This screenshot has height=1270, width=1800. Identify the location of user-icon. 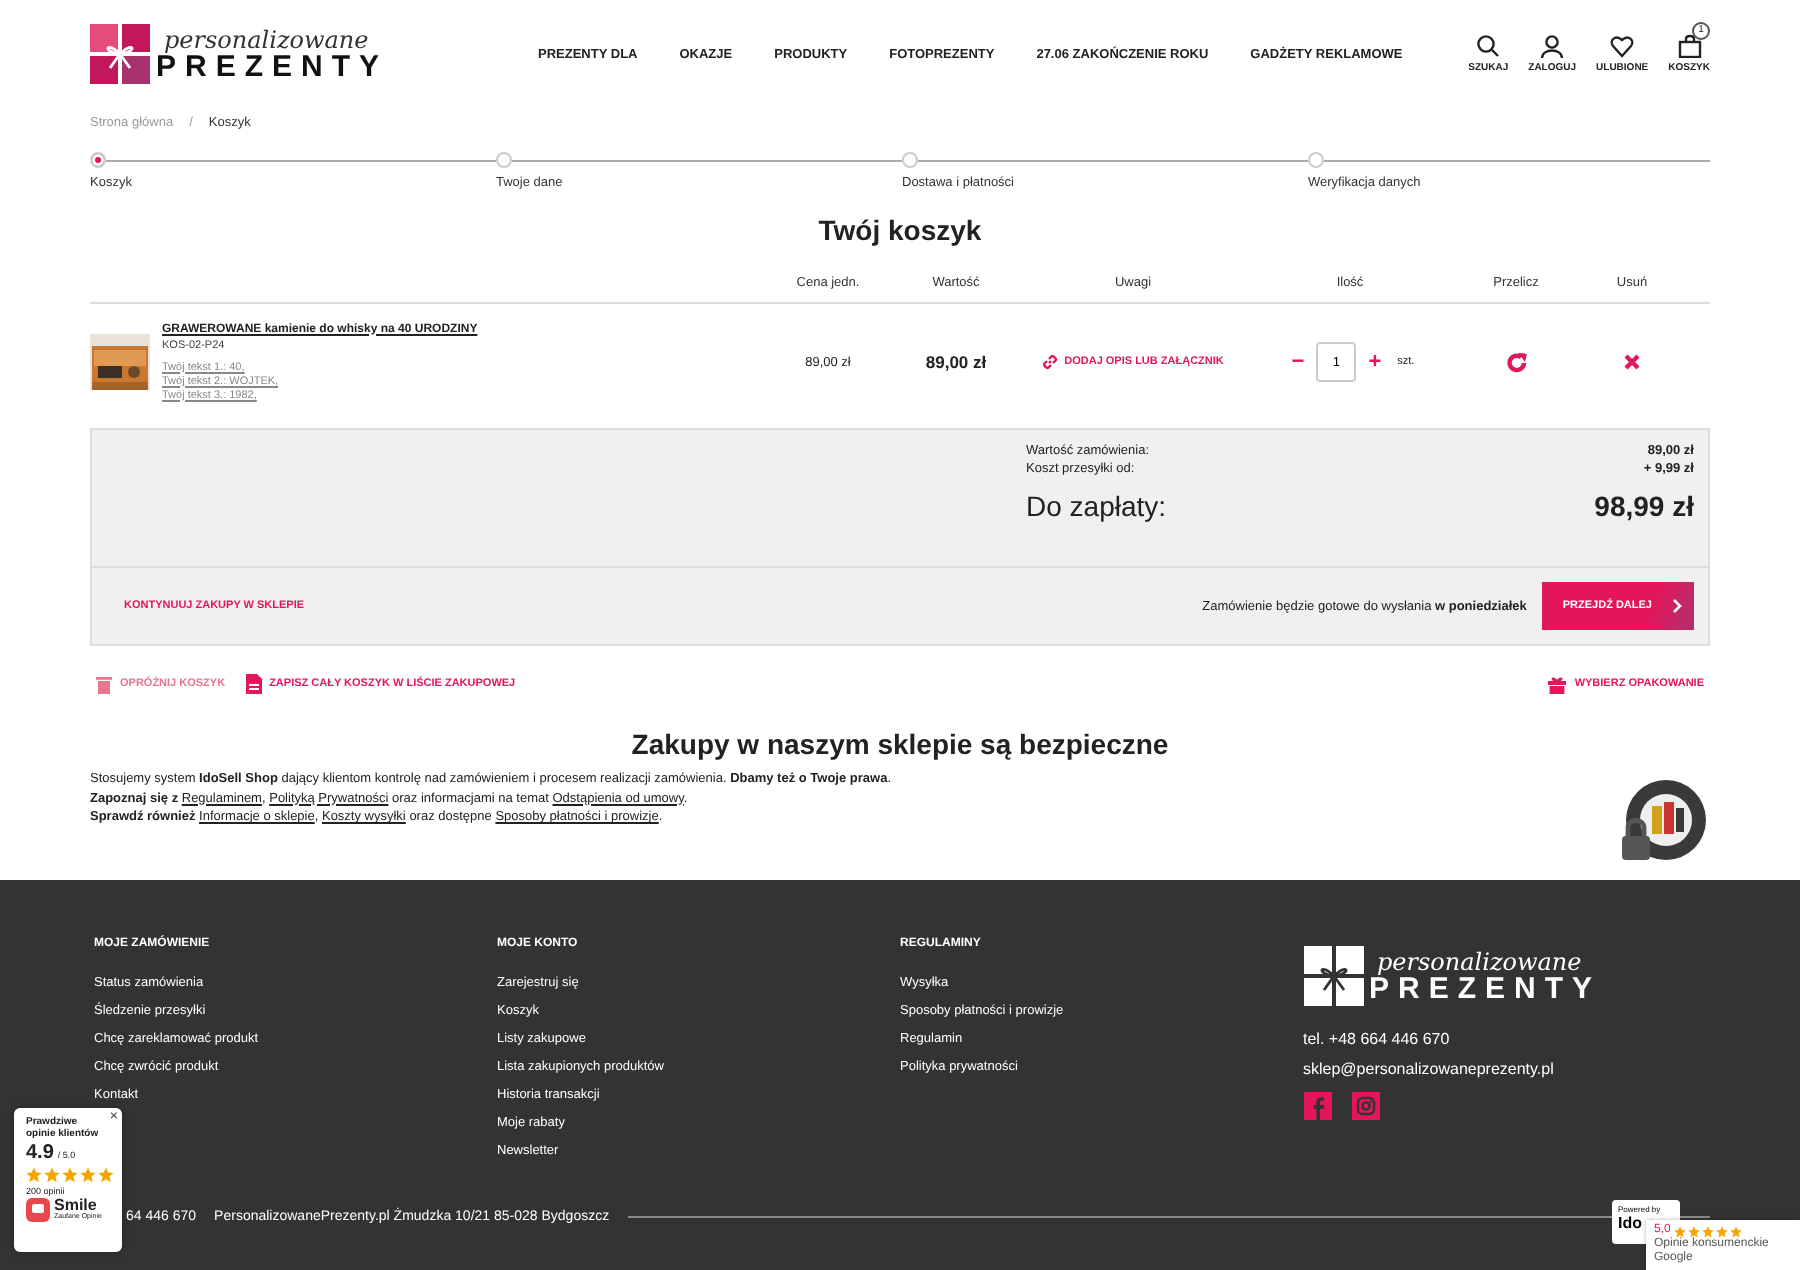
(1552, 46).